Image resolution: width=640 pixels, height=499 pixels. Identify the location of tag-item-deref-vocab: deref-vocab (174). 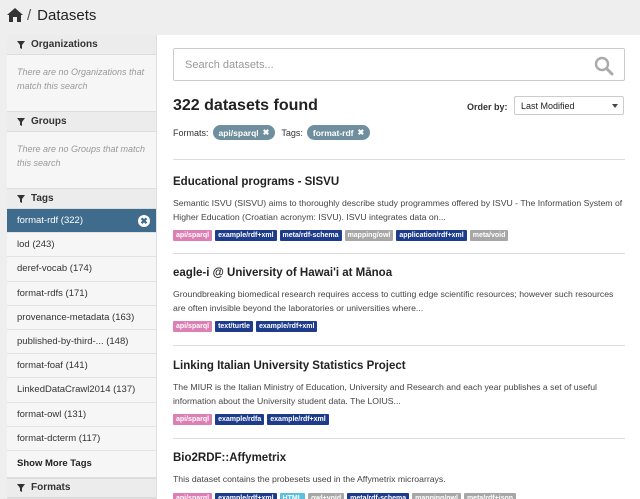
(81, 269).